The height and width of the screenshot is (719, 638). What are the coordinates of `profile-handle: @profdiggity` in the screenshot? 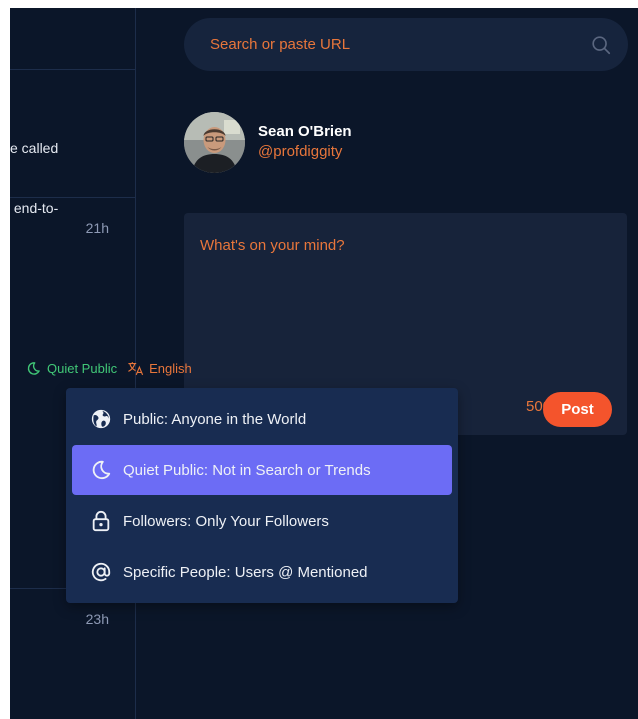 It's located at (305, 152).